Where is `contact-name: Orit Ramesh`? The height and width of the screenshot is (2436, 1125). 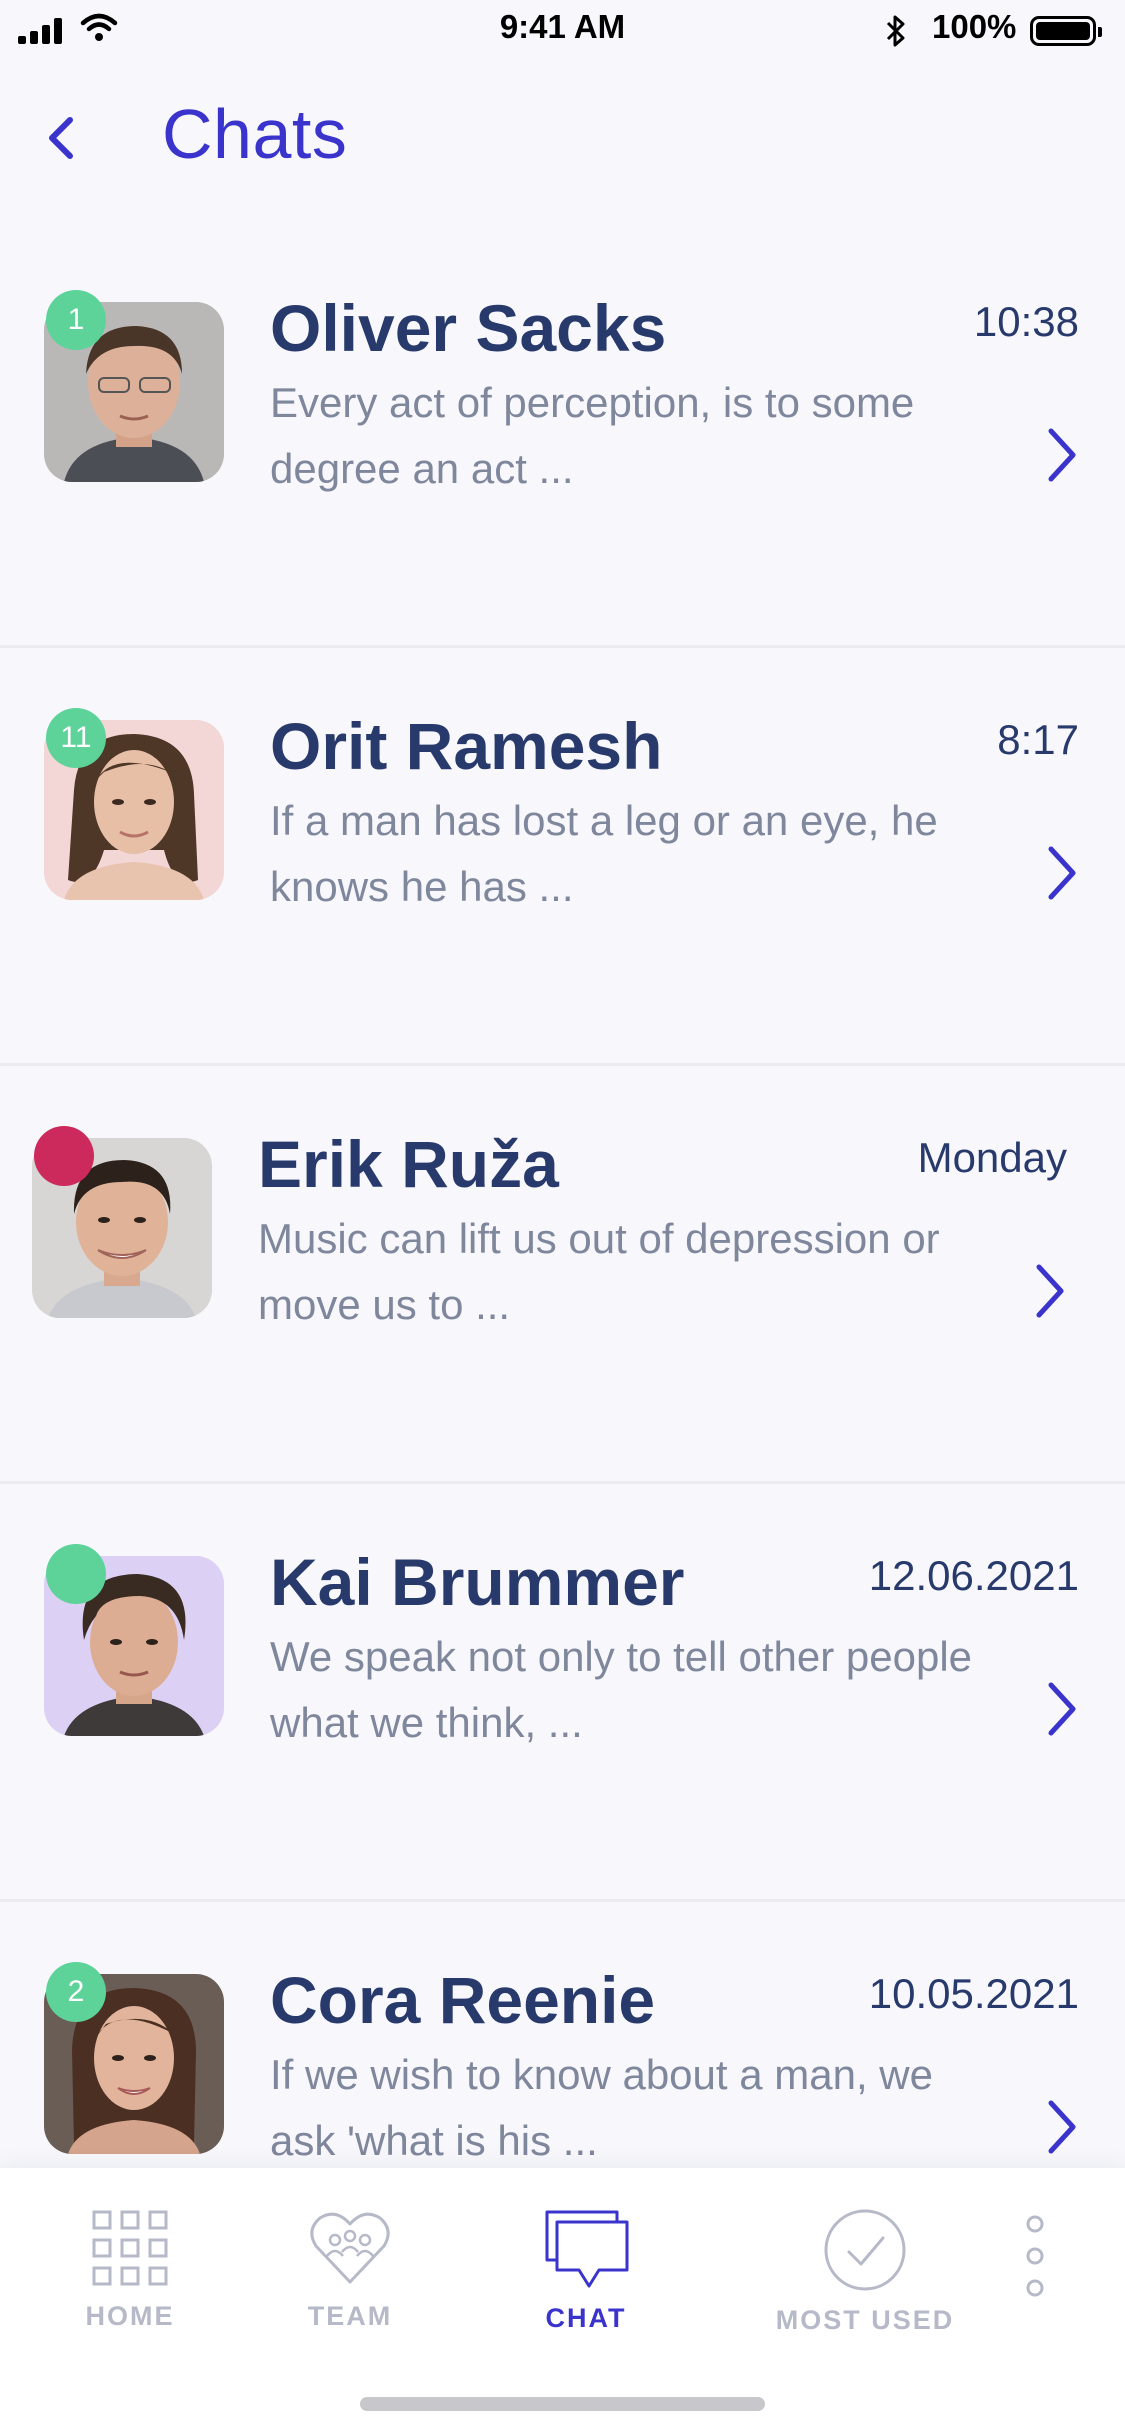
contact-name: Orit Ramesh is located at coordinates (466, 746).